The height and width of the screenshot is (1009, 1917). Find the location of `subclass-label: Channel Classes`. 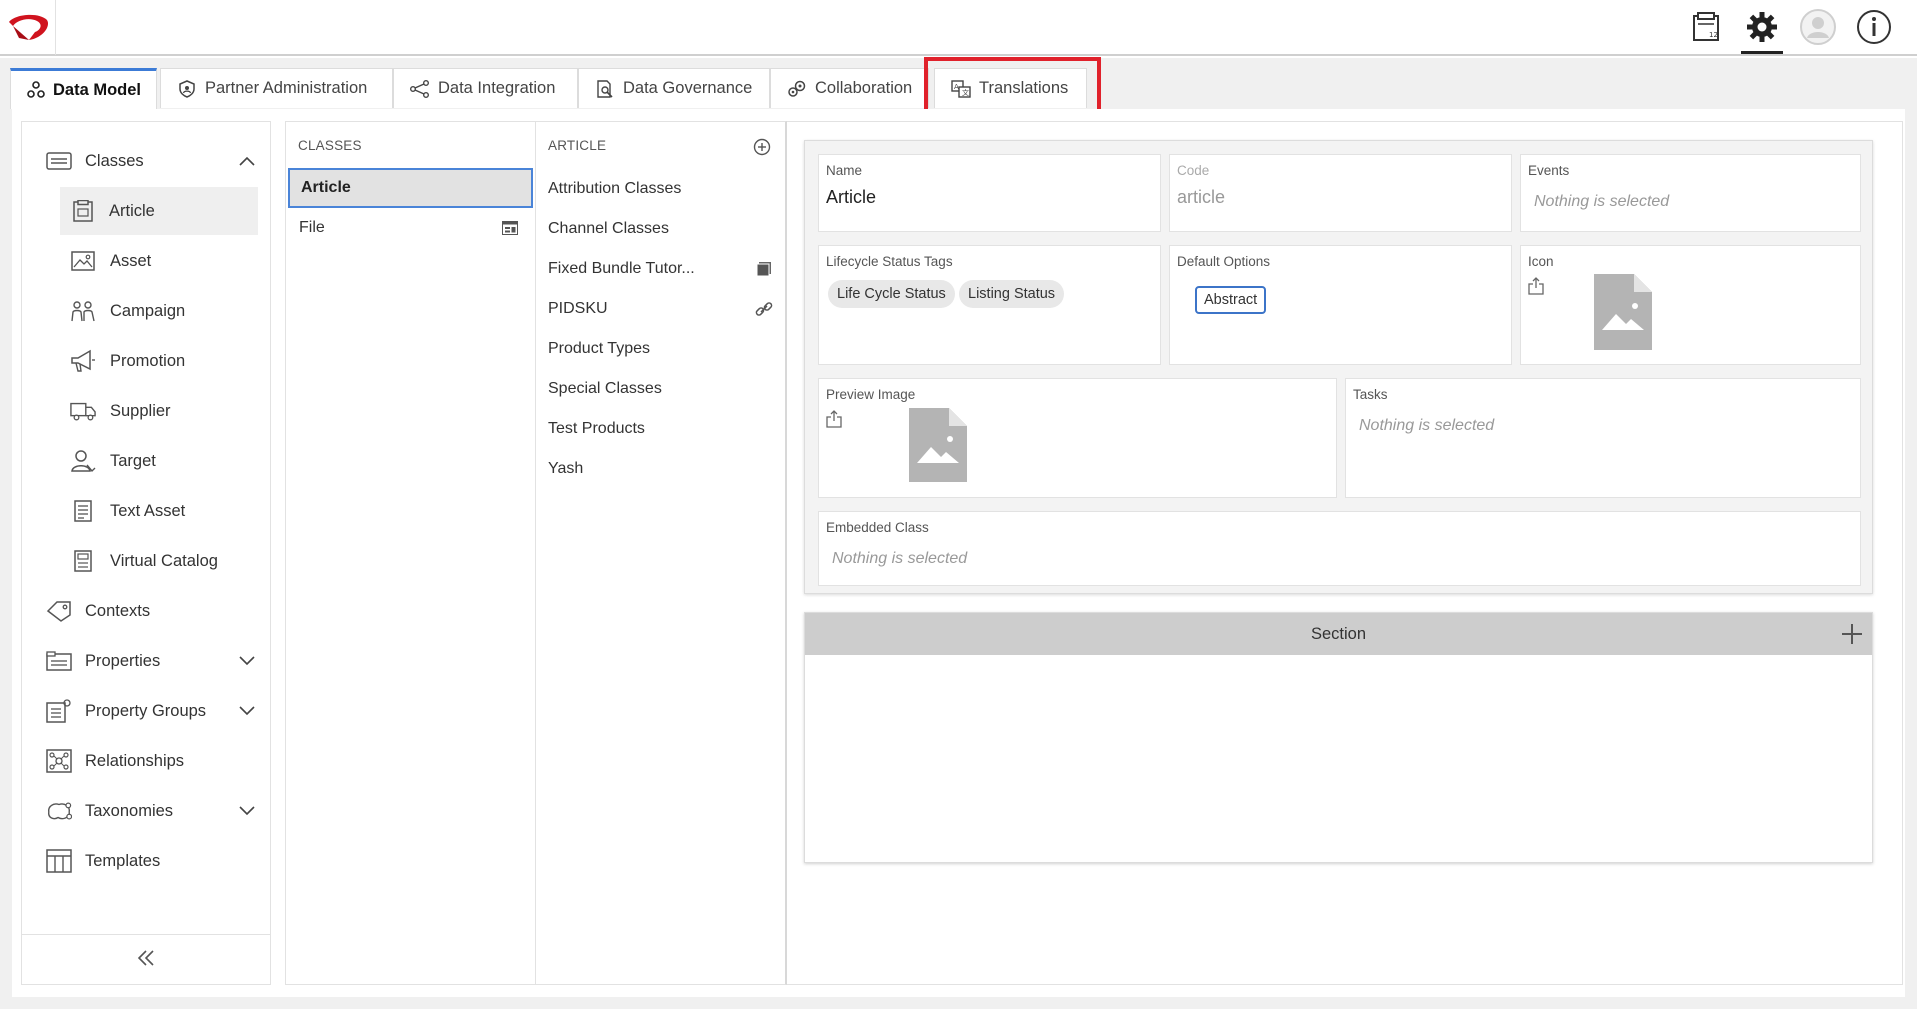

subclass-label: Channel Classes is located at coordinates (608, 228).